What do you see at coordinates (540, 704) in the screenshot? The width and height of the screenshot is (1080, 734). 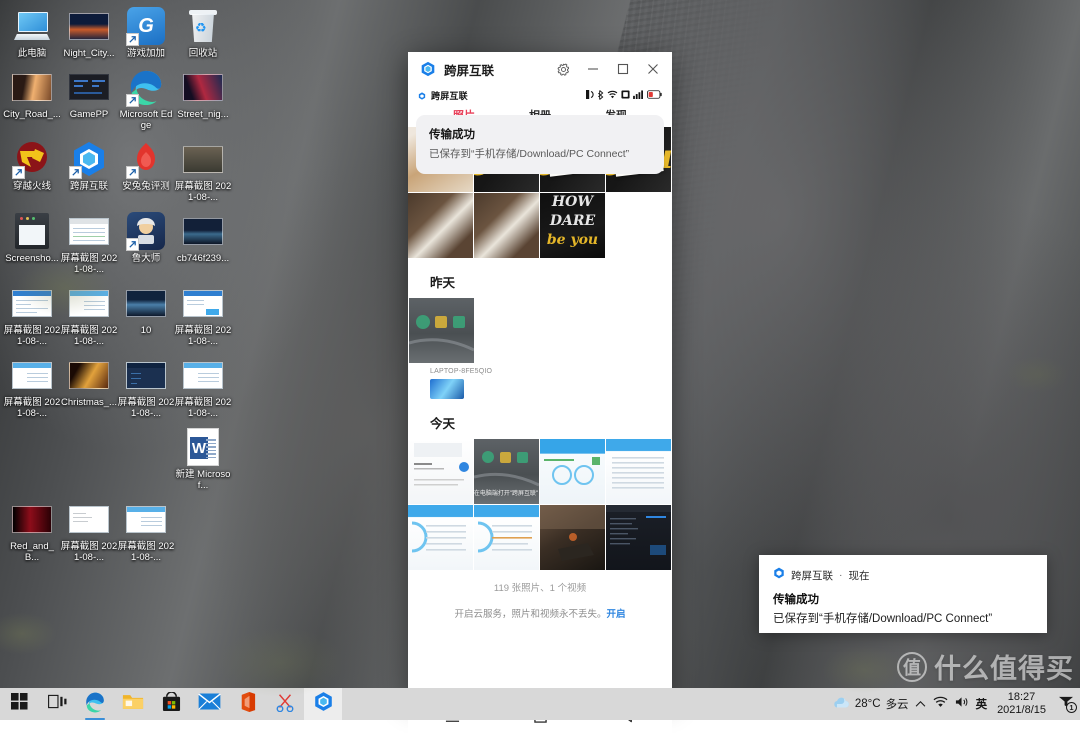 I see `windows-taskbar: 28°C 多云 英 18:27 2021/8/15 1` at bounding box center [540, 704].